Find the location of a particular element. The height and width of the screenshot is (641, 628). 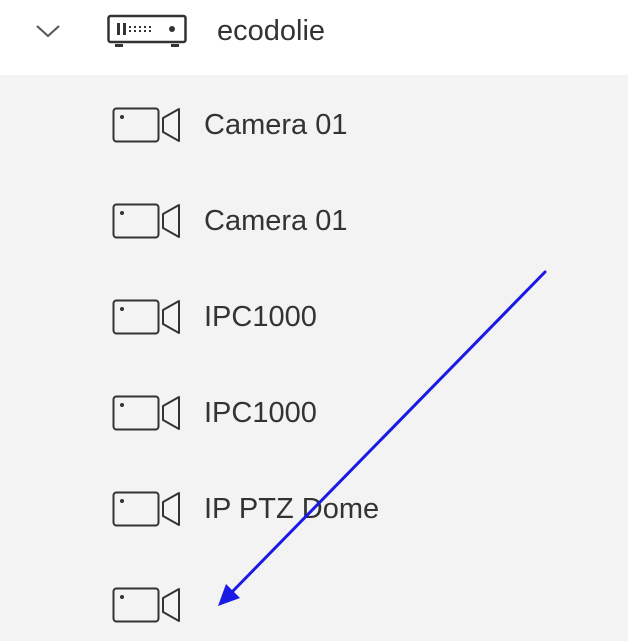

camera-list-item: IP PTZ Dome is located at coordinates (314, 507).